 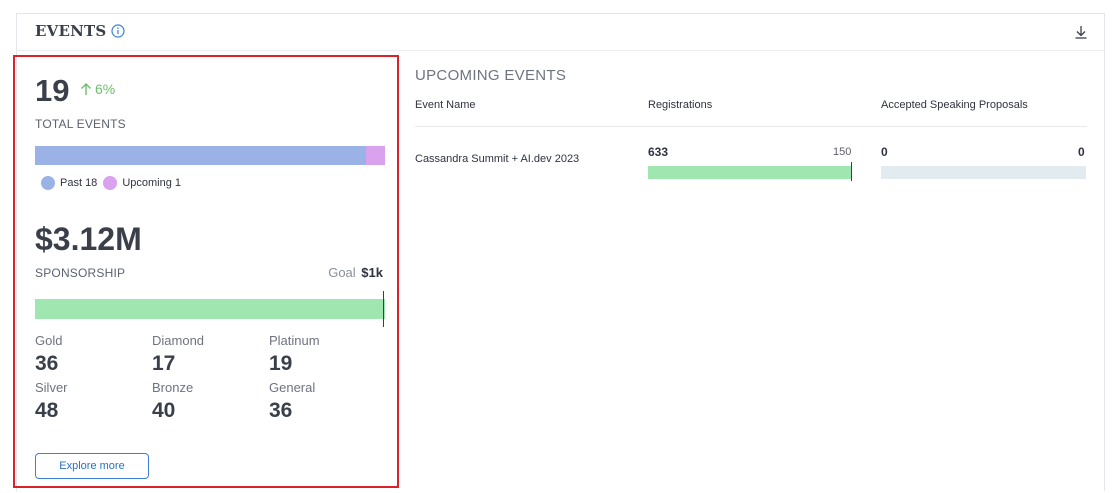 What do you see at coordinates (851, 171) in the screenshot?
I see `registrations-goal-marker` at bounding box center [851, 171].